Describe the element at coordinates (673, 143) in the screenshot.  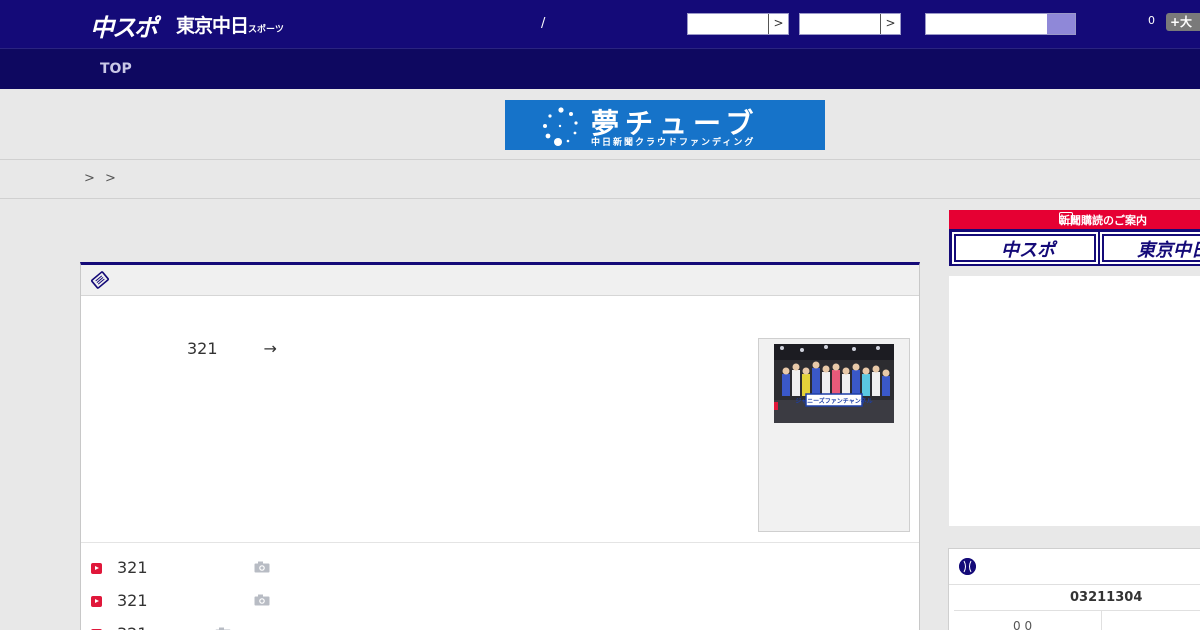
I see `banner-subtitle: 中日新聞クラウドファンディング` at that location.